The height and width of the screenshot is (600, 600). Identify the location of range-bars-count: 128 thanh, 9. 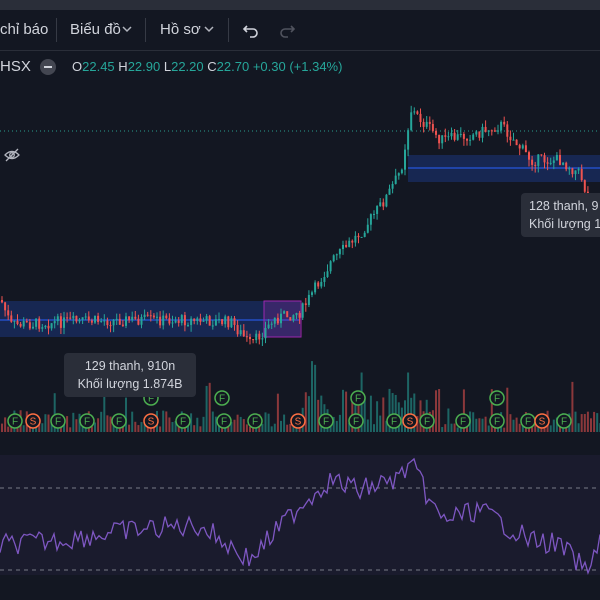
(564, 206).